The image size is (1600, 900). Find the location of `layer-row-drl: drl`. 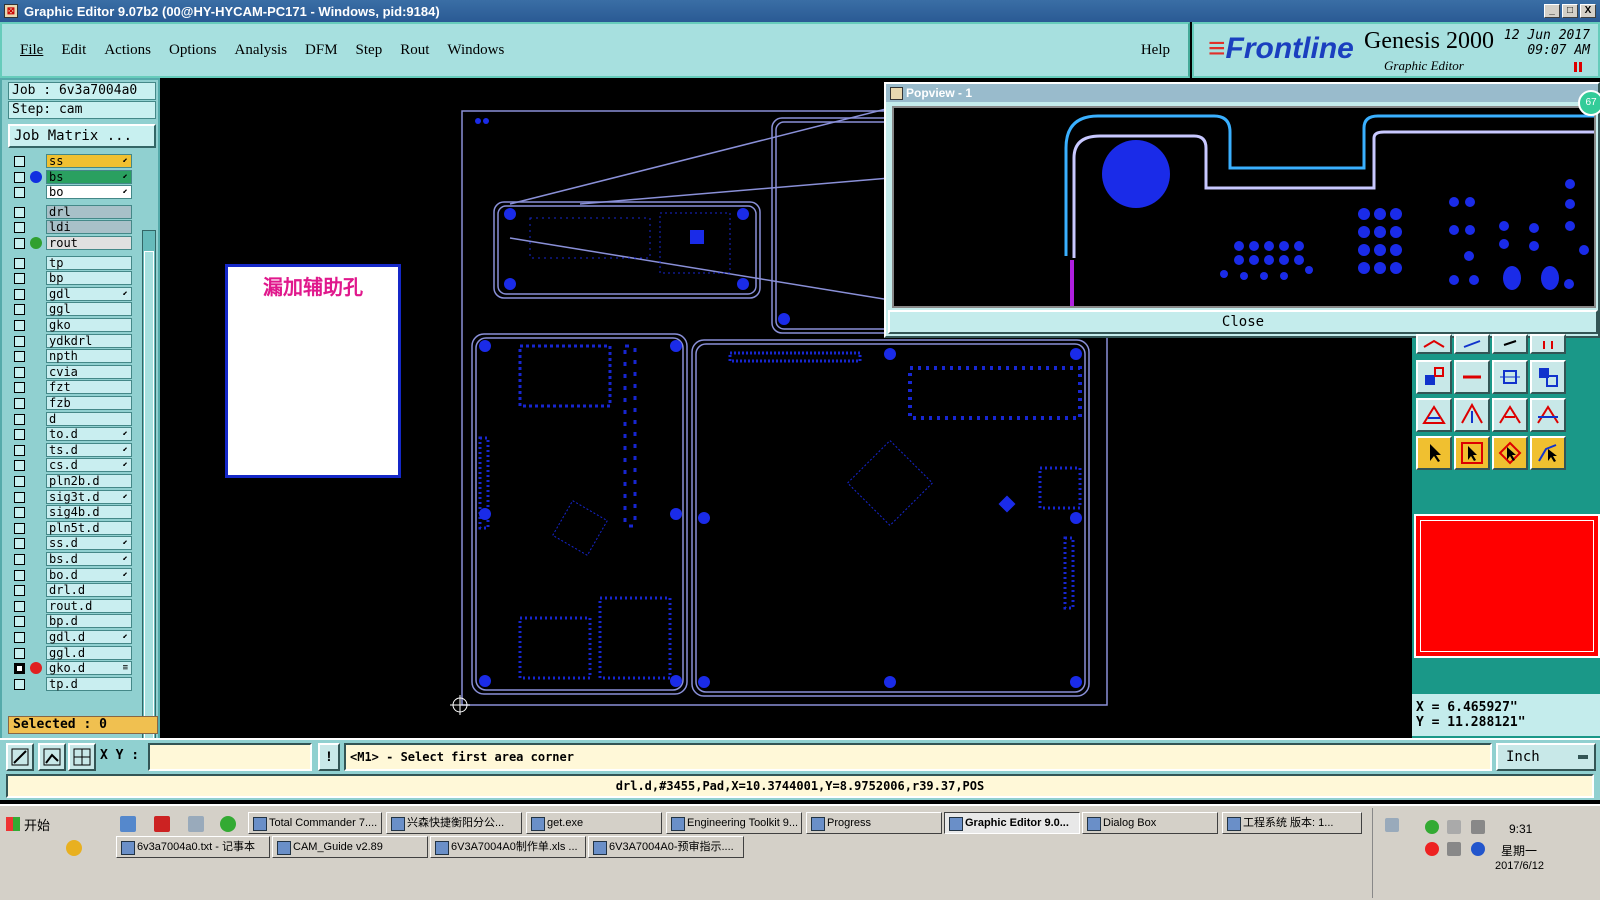

layer-row-drl: drl is located at coordinates (73, 212).